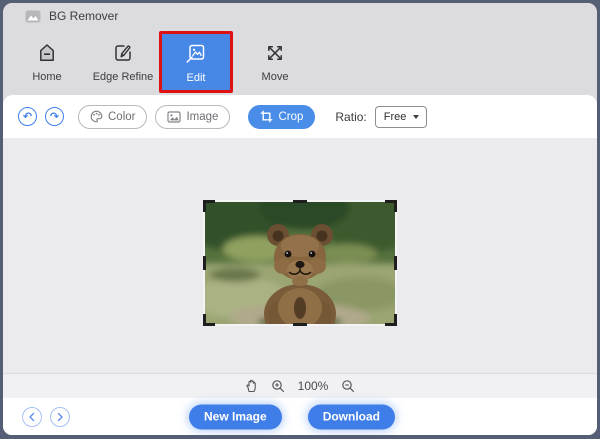  What do you see at coordinates (391, 320) in the screenshot?
I see `crop-handle-bottom-right` at bounding box center [391, 320].